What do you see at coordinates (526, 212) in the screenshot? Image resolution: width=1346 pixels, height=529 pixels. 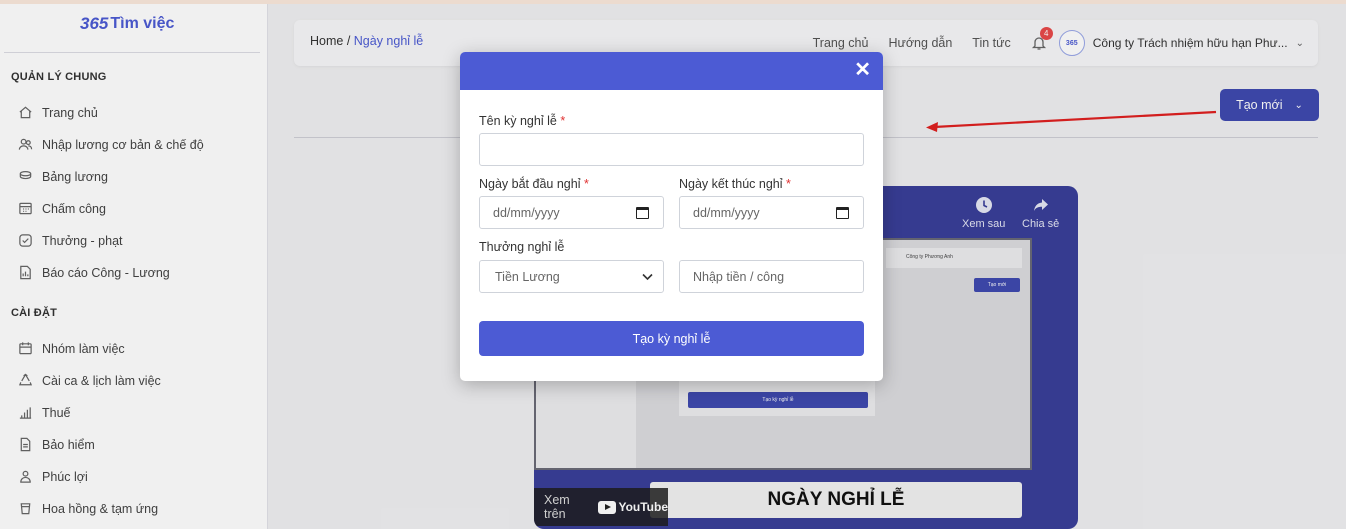 I see `start-date-placeholder: dd/mm/yyyy` at bounding box center [526, 212].